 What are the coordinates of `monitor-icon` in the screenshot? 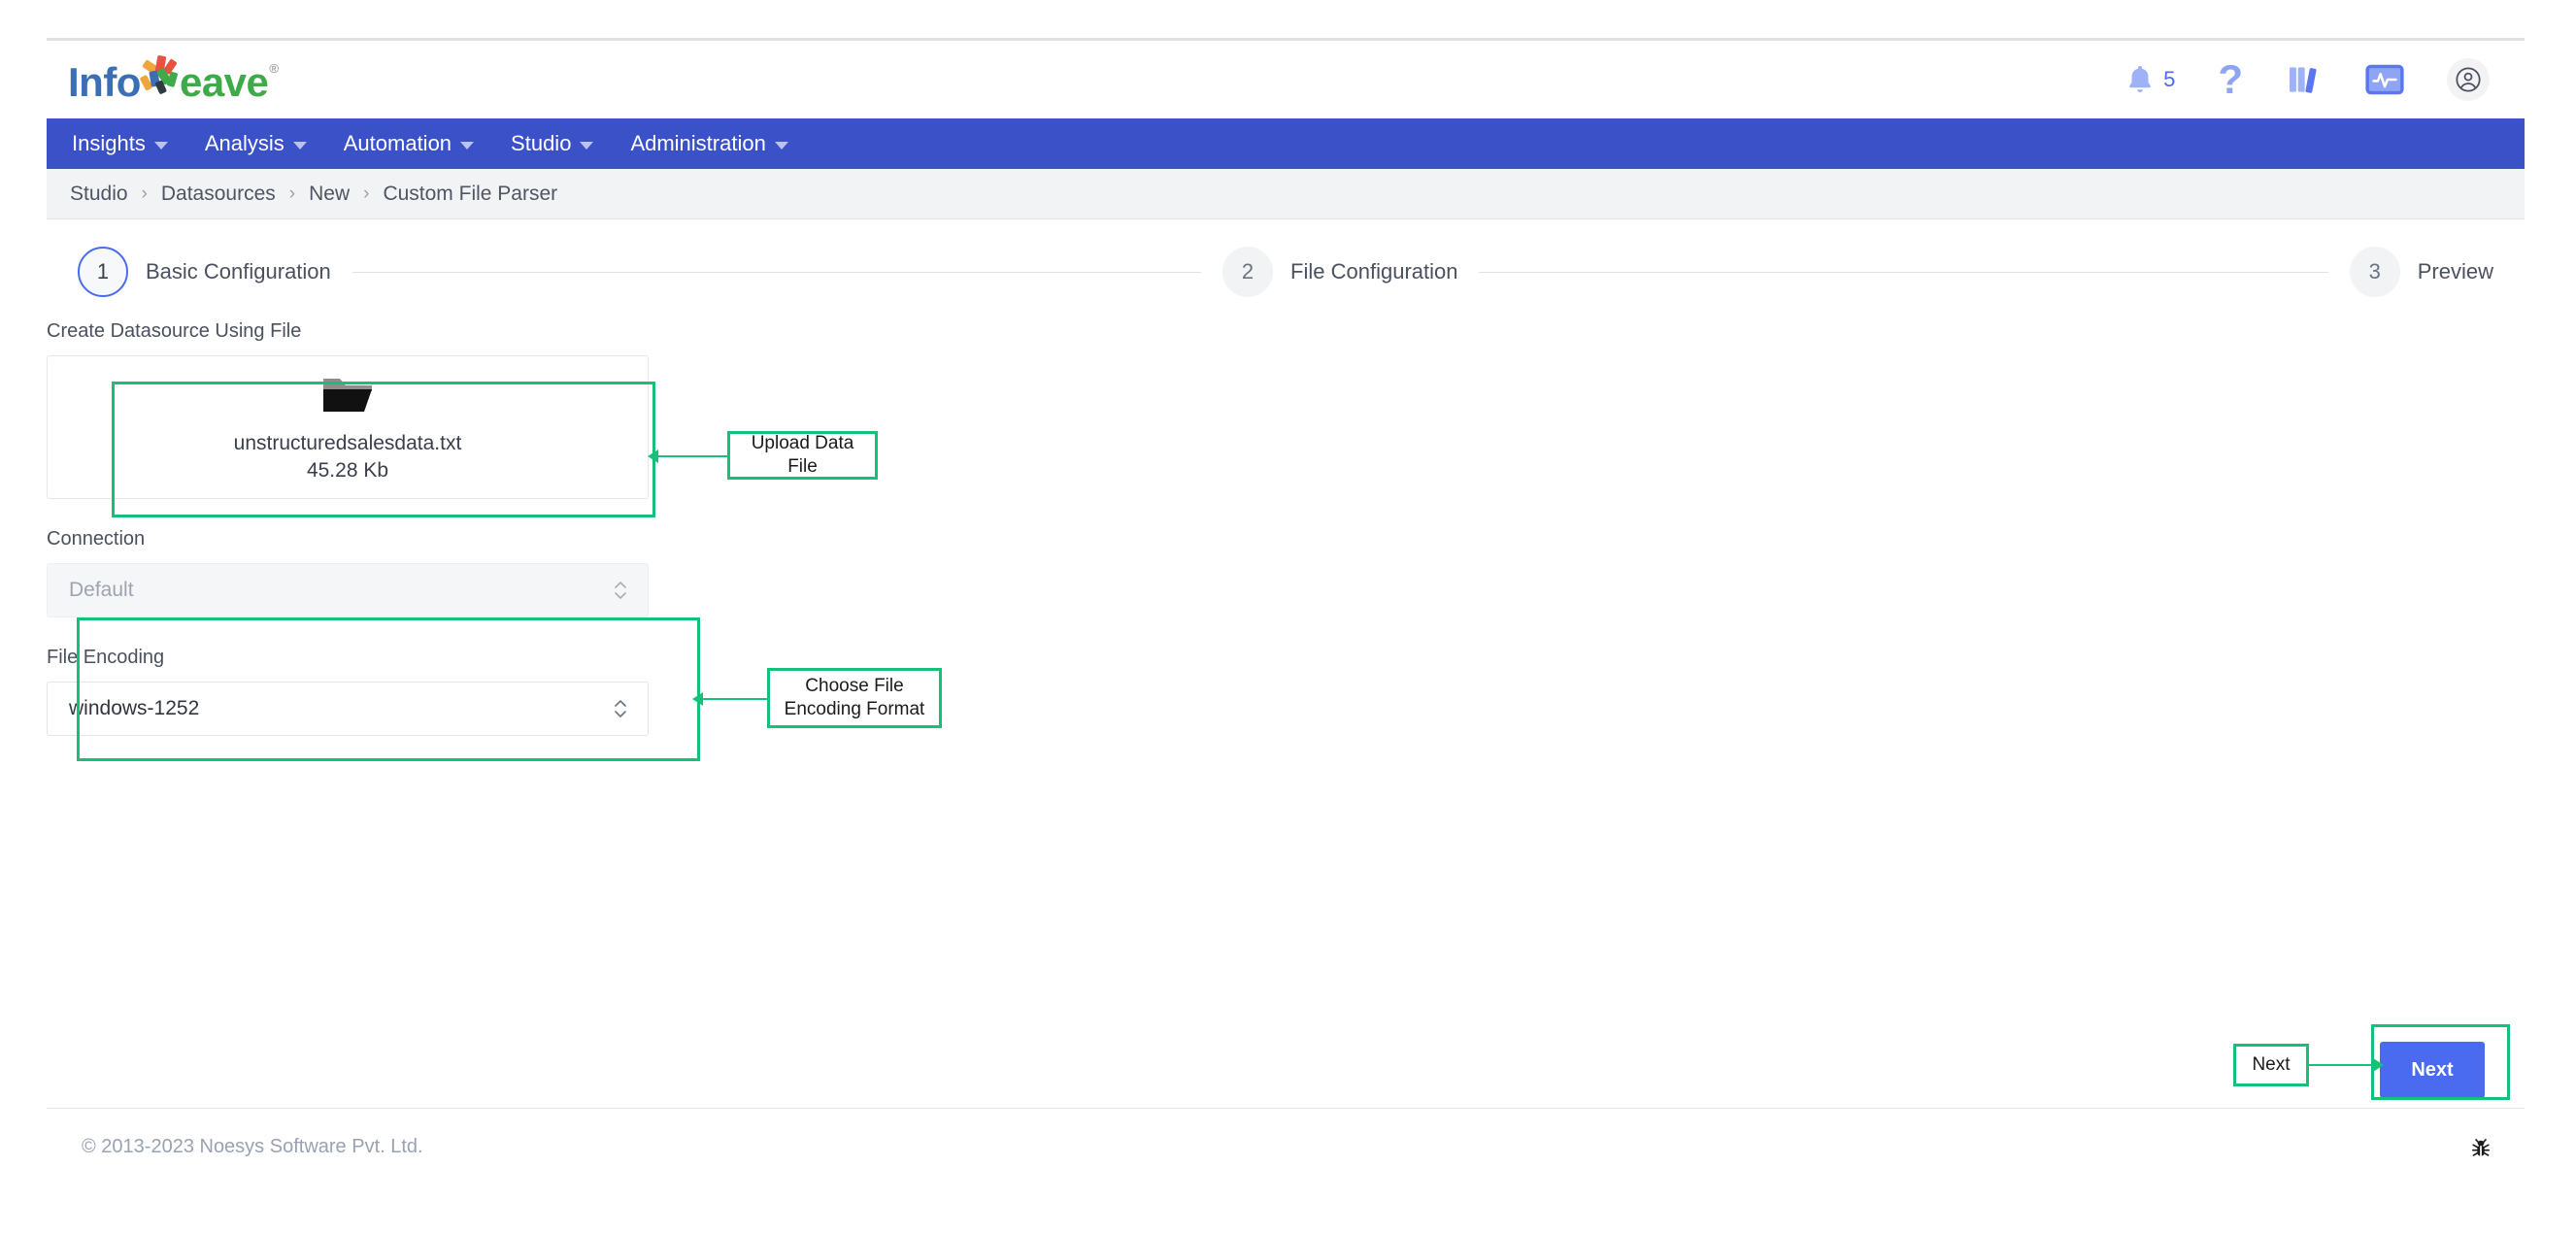 It's located at (2385, 79).